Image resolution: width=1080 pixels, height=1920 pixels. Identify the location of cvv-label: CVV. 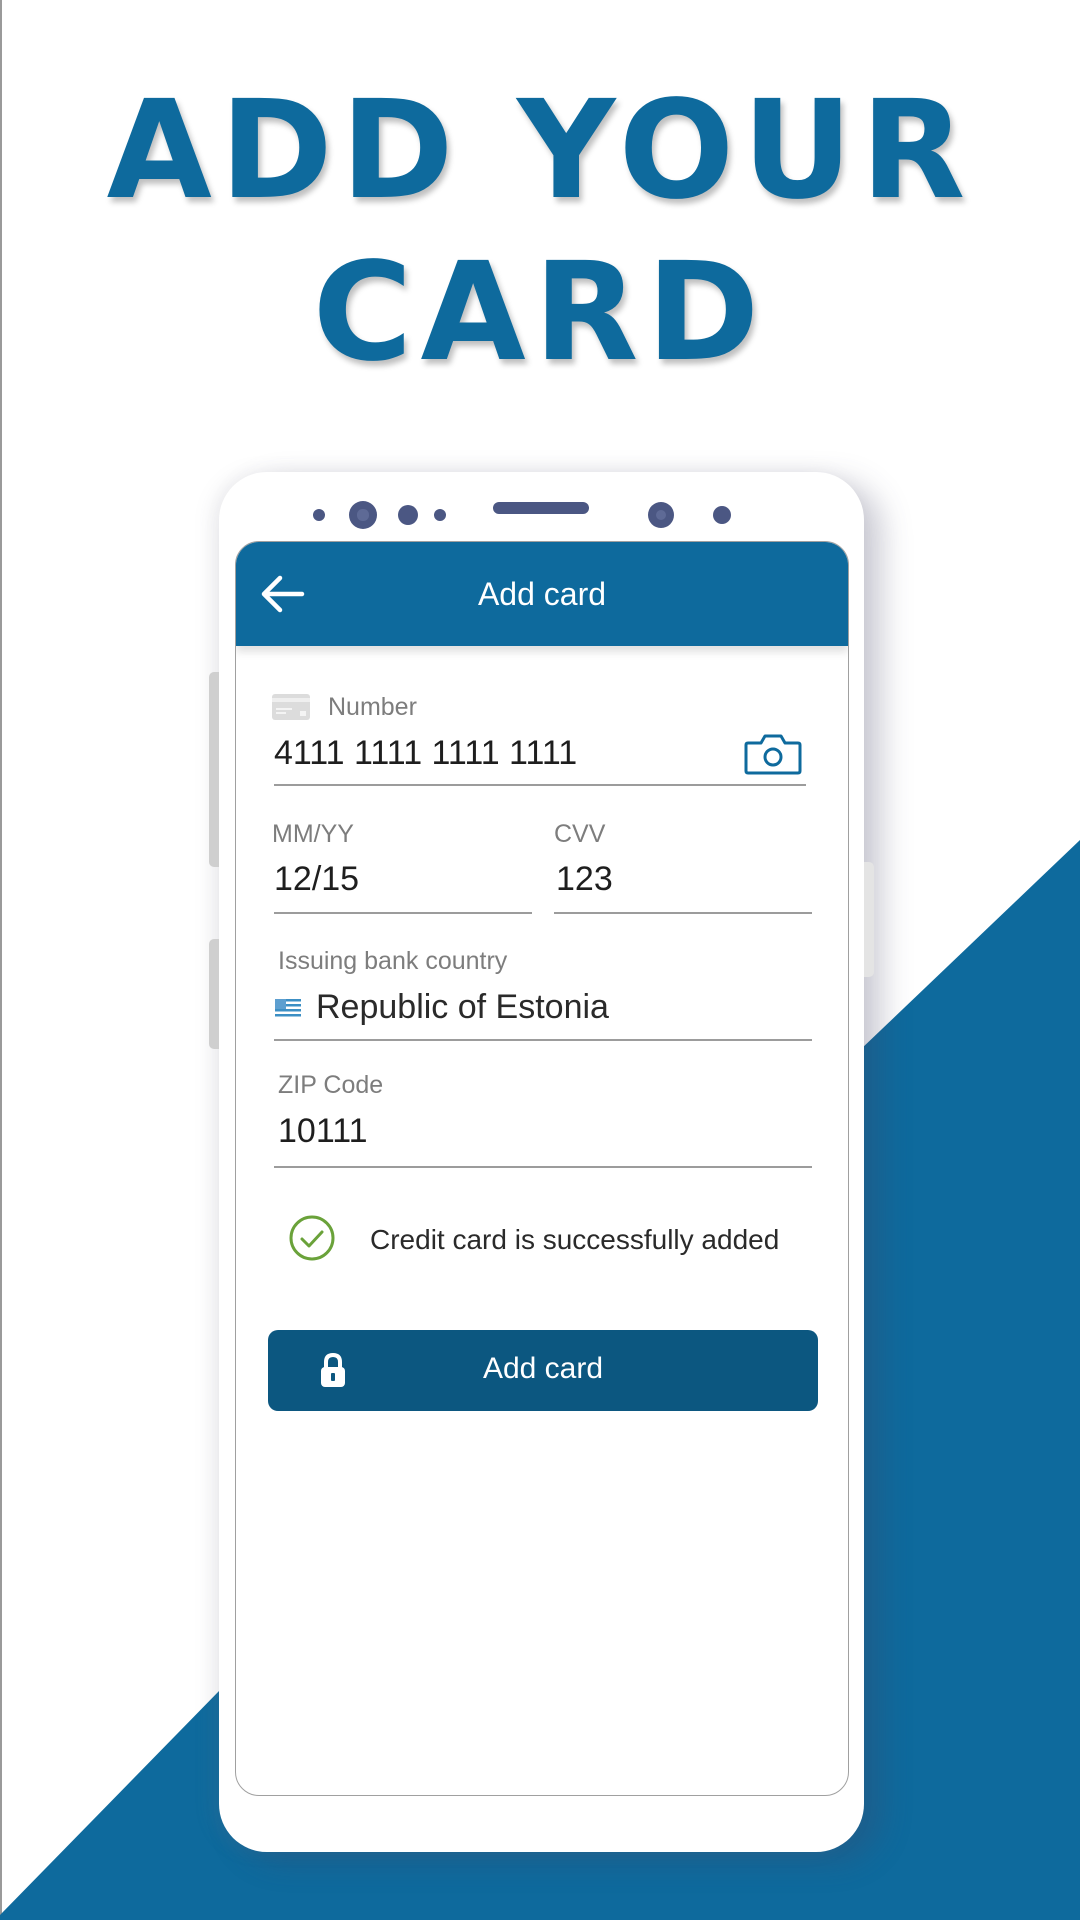
(580, 834).